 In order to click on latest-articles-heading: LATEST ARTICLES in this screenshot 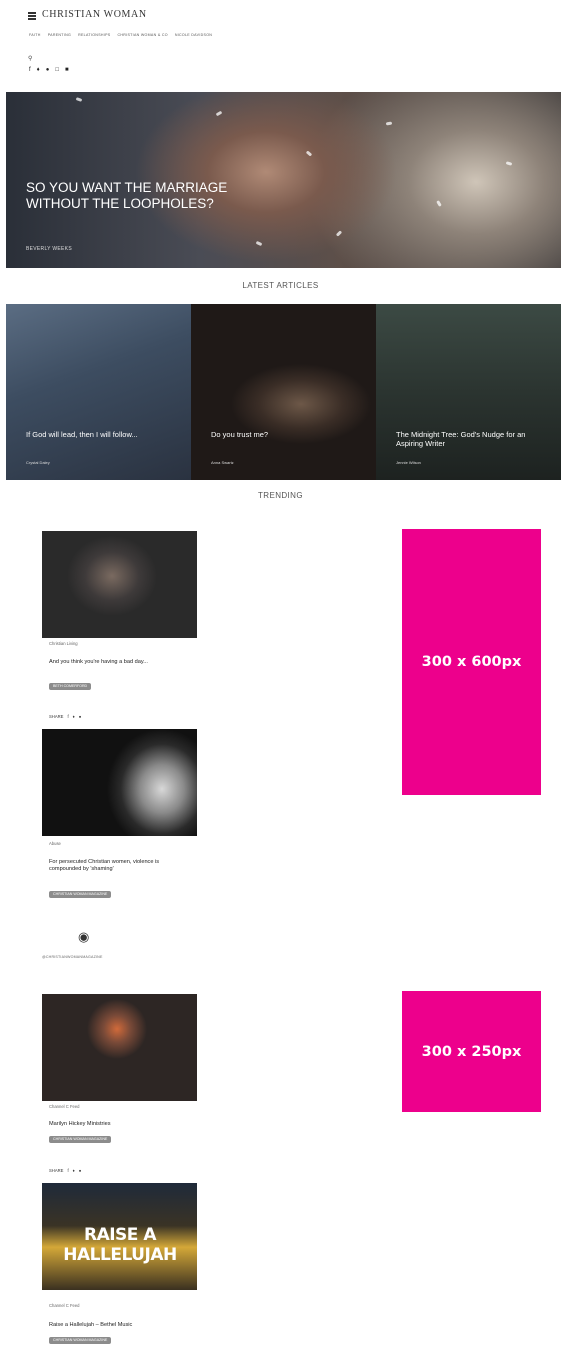, I will do `click(280, 285)`.